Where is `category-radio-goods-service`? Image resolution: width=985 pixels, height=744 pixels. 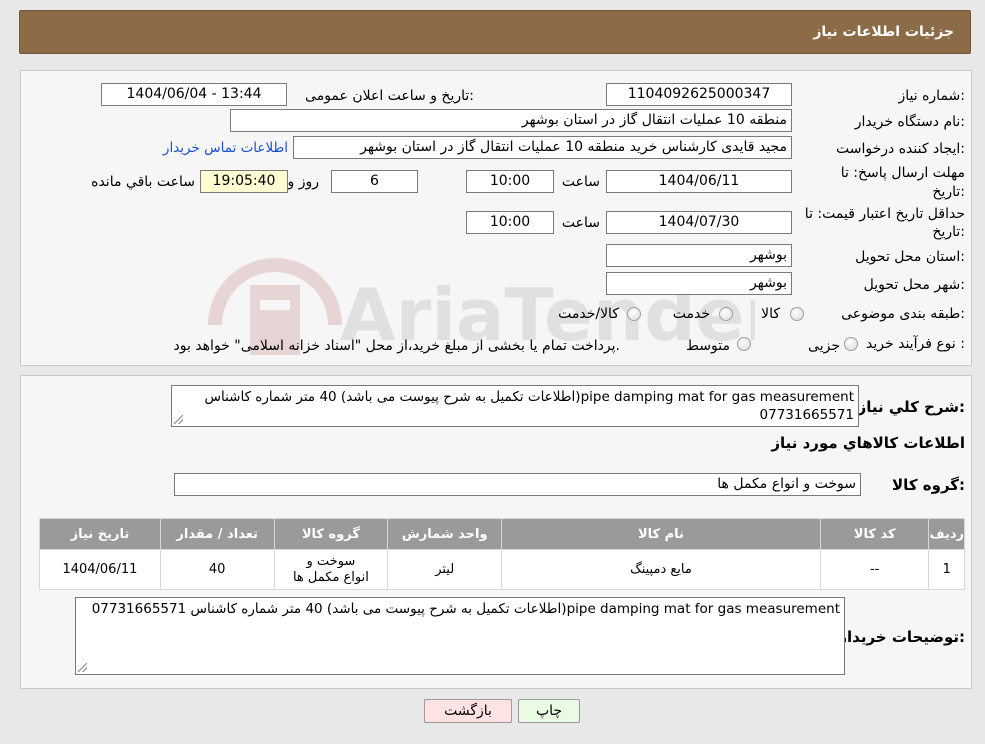
category-radio-goods-service is located at coordinates (634, 314).